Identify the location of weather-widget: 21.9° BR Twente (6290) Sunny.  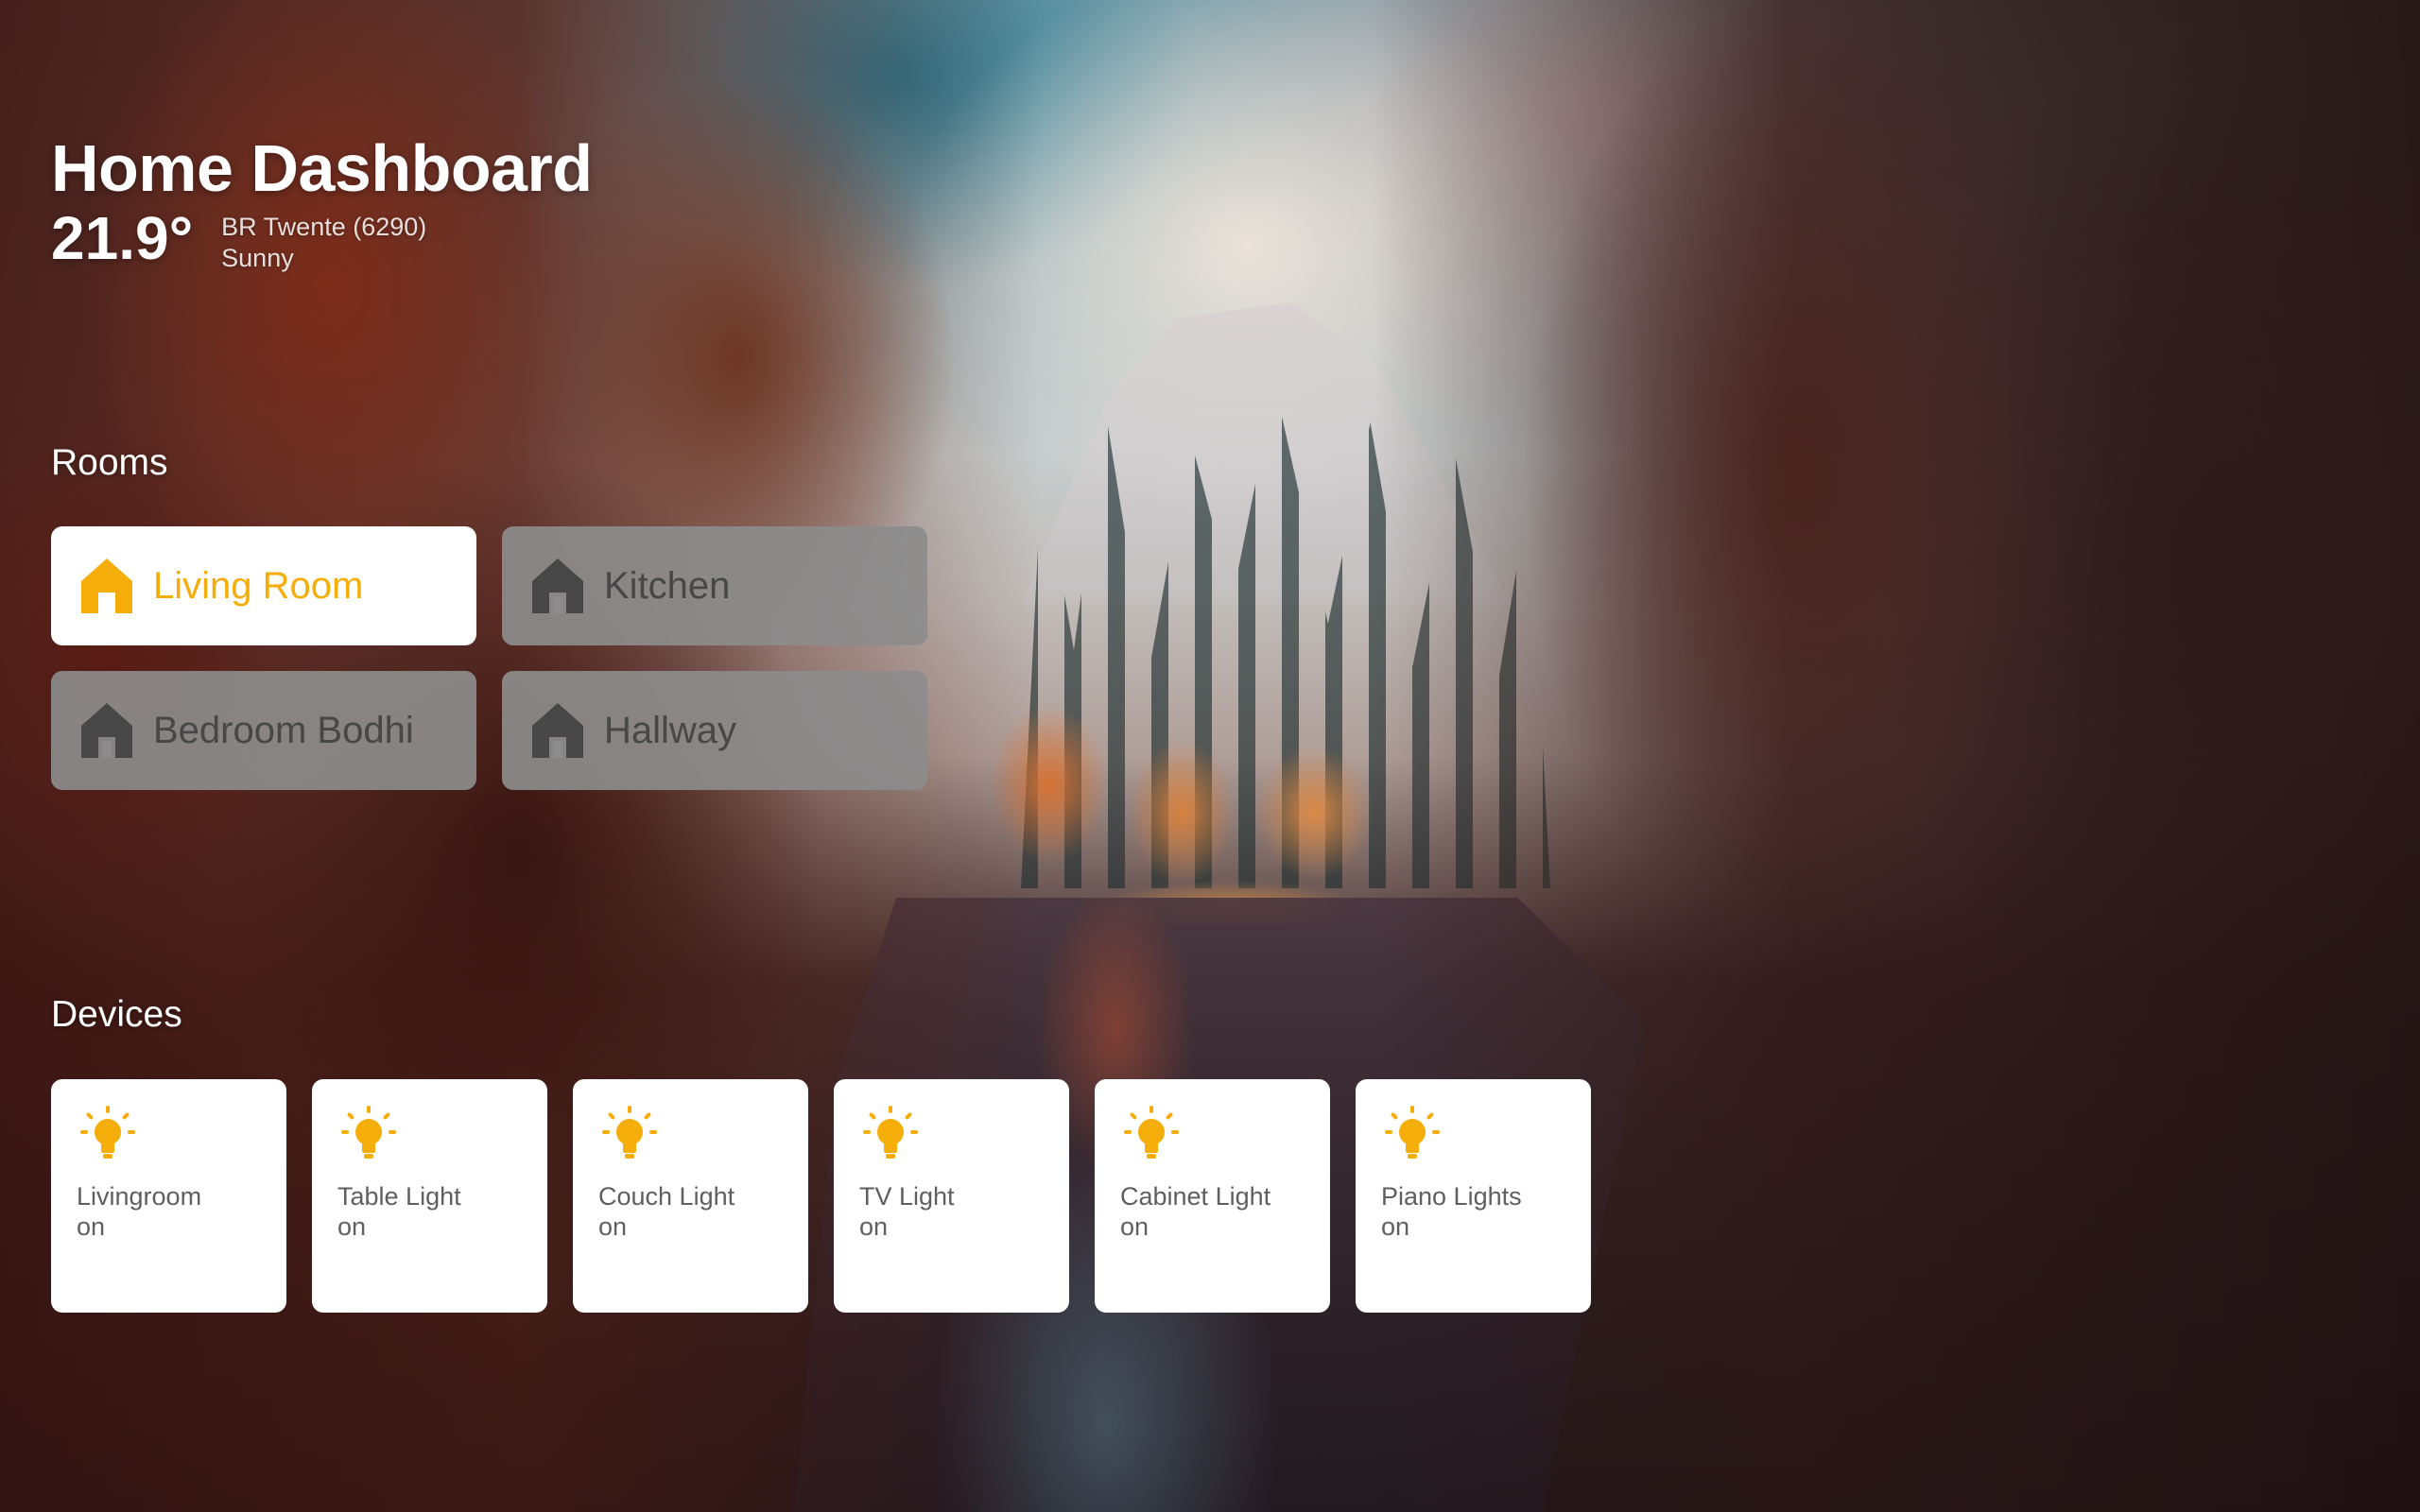
(238, 239).